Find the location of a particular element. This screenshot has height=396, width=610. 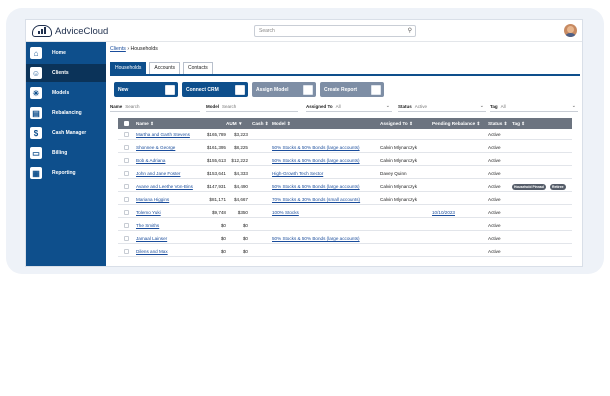

credit-card-icon: ▭ is located at coordinates (36, 153).